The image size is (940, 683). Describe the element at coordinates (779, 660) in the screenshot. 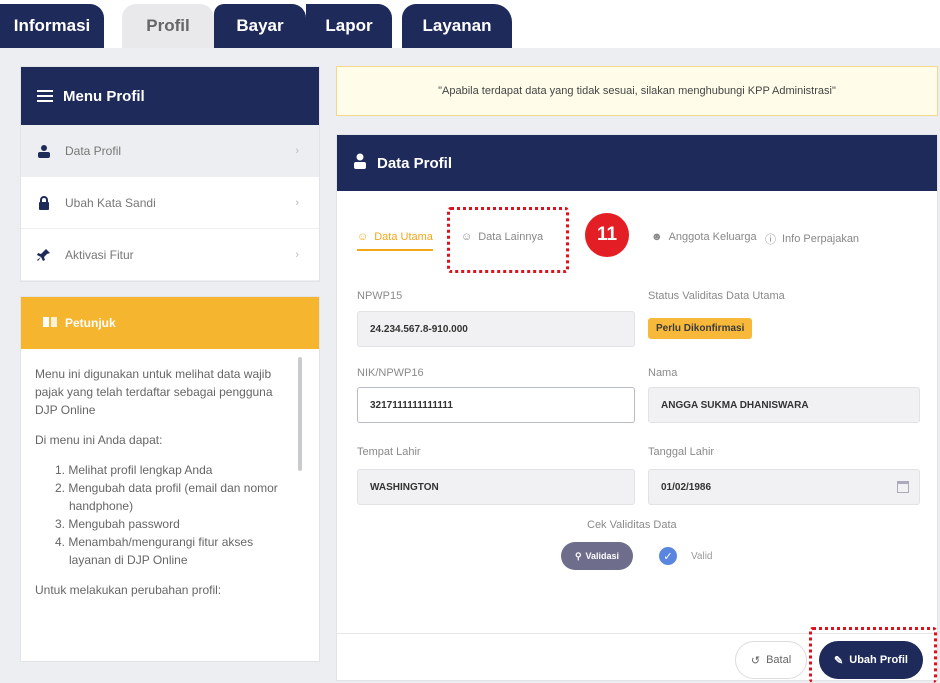

I see `batal-label: Batal` at that location.